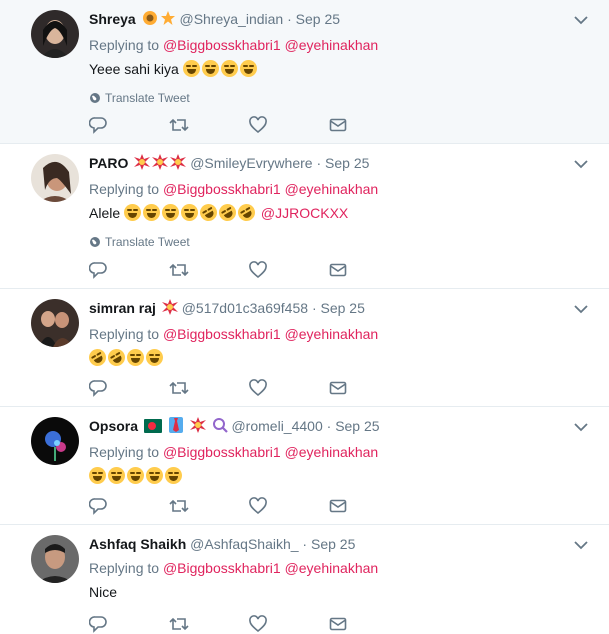 Image resolution: width=609 pixels, height=634 pixels. I want to click on tweet-text: Alele @JJROCKXX, so click(329, 212).